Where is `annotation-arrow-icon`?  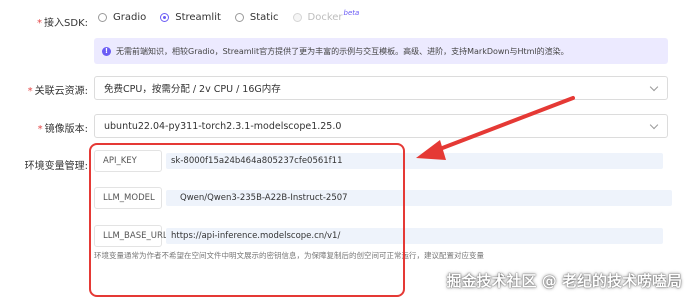
annotation-arrow-icon is located at coordinates (495, 128).